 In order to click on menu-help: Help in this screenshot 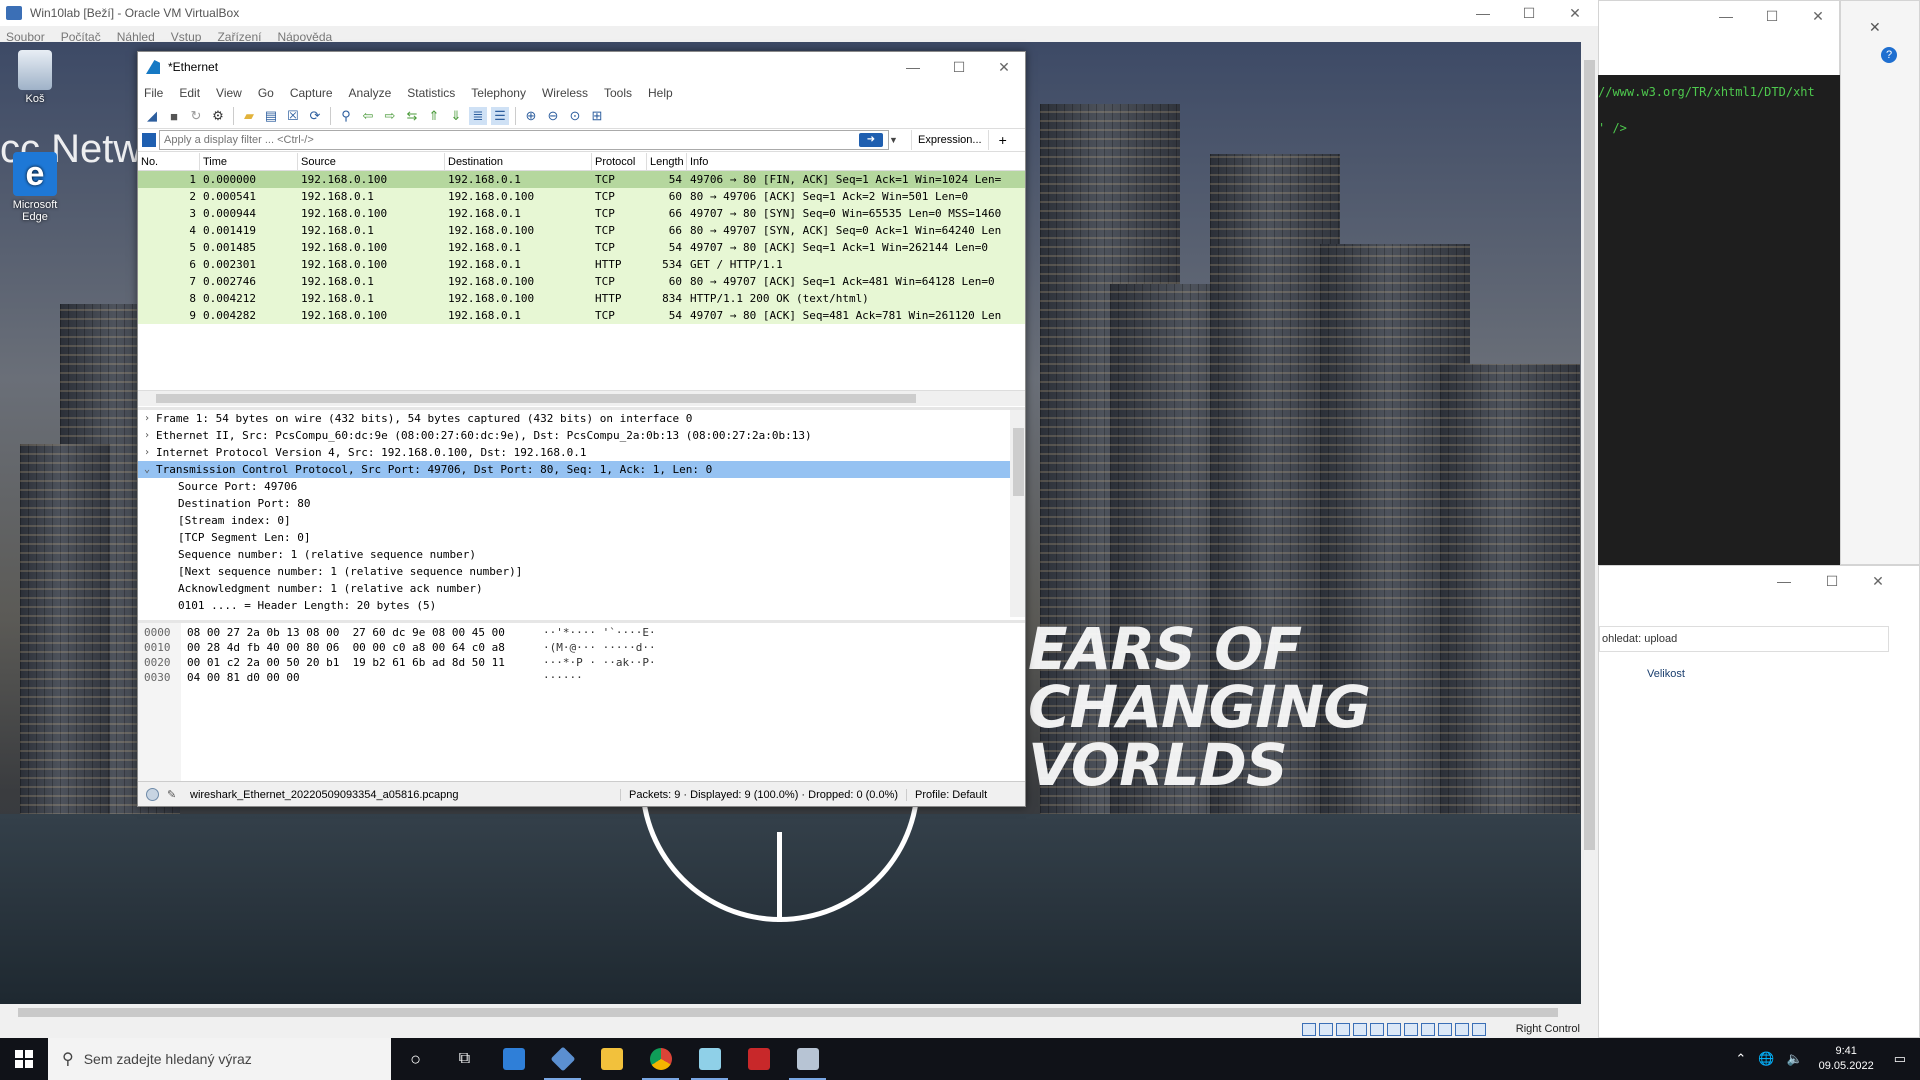, I will do `click(660, 93)`.